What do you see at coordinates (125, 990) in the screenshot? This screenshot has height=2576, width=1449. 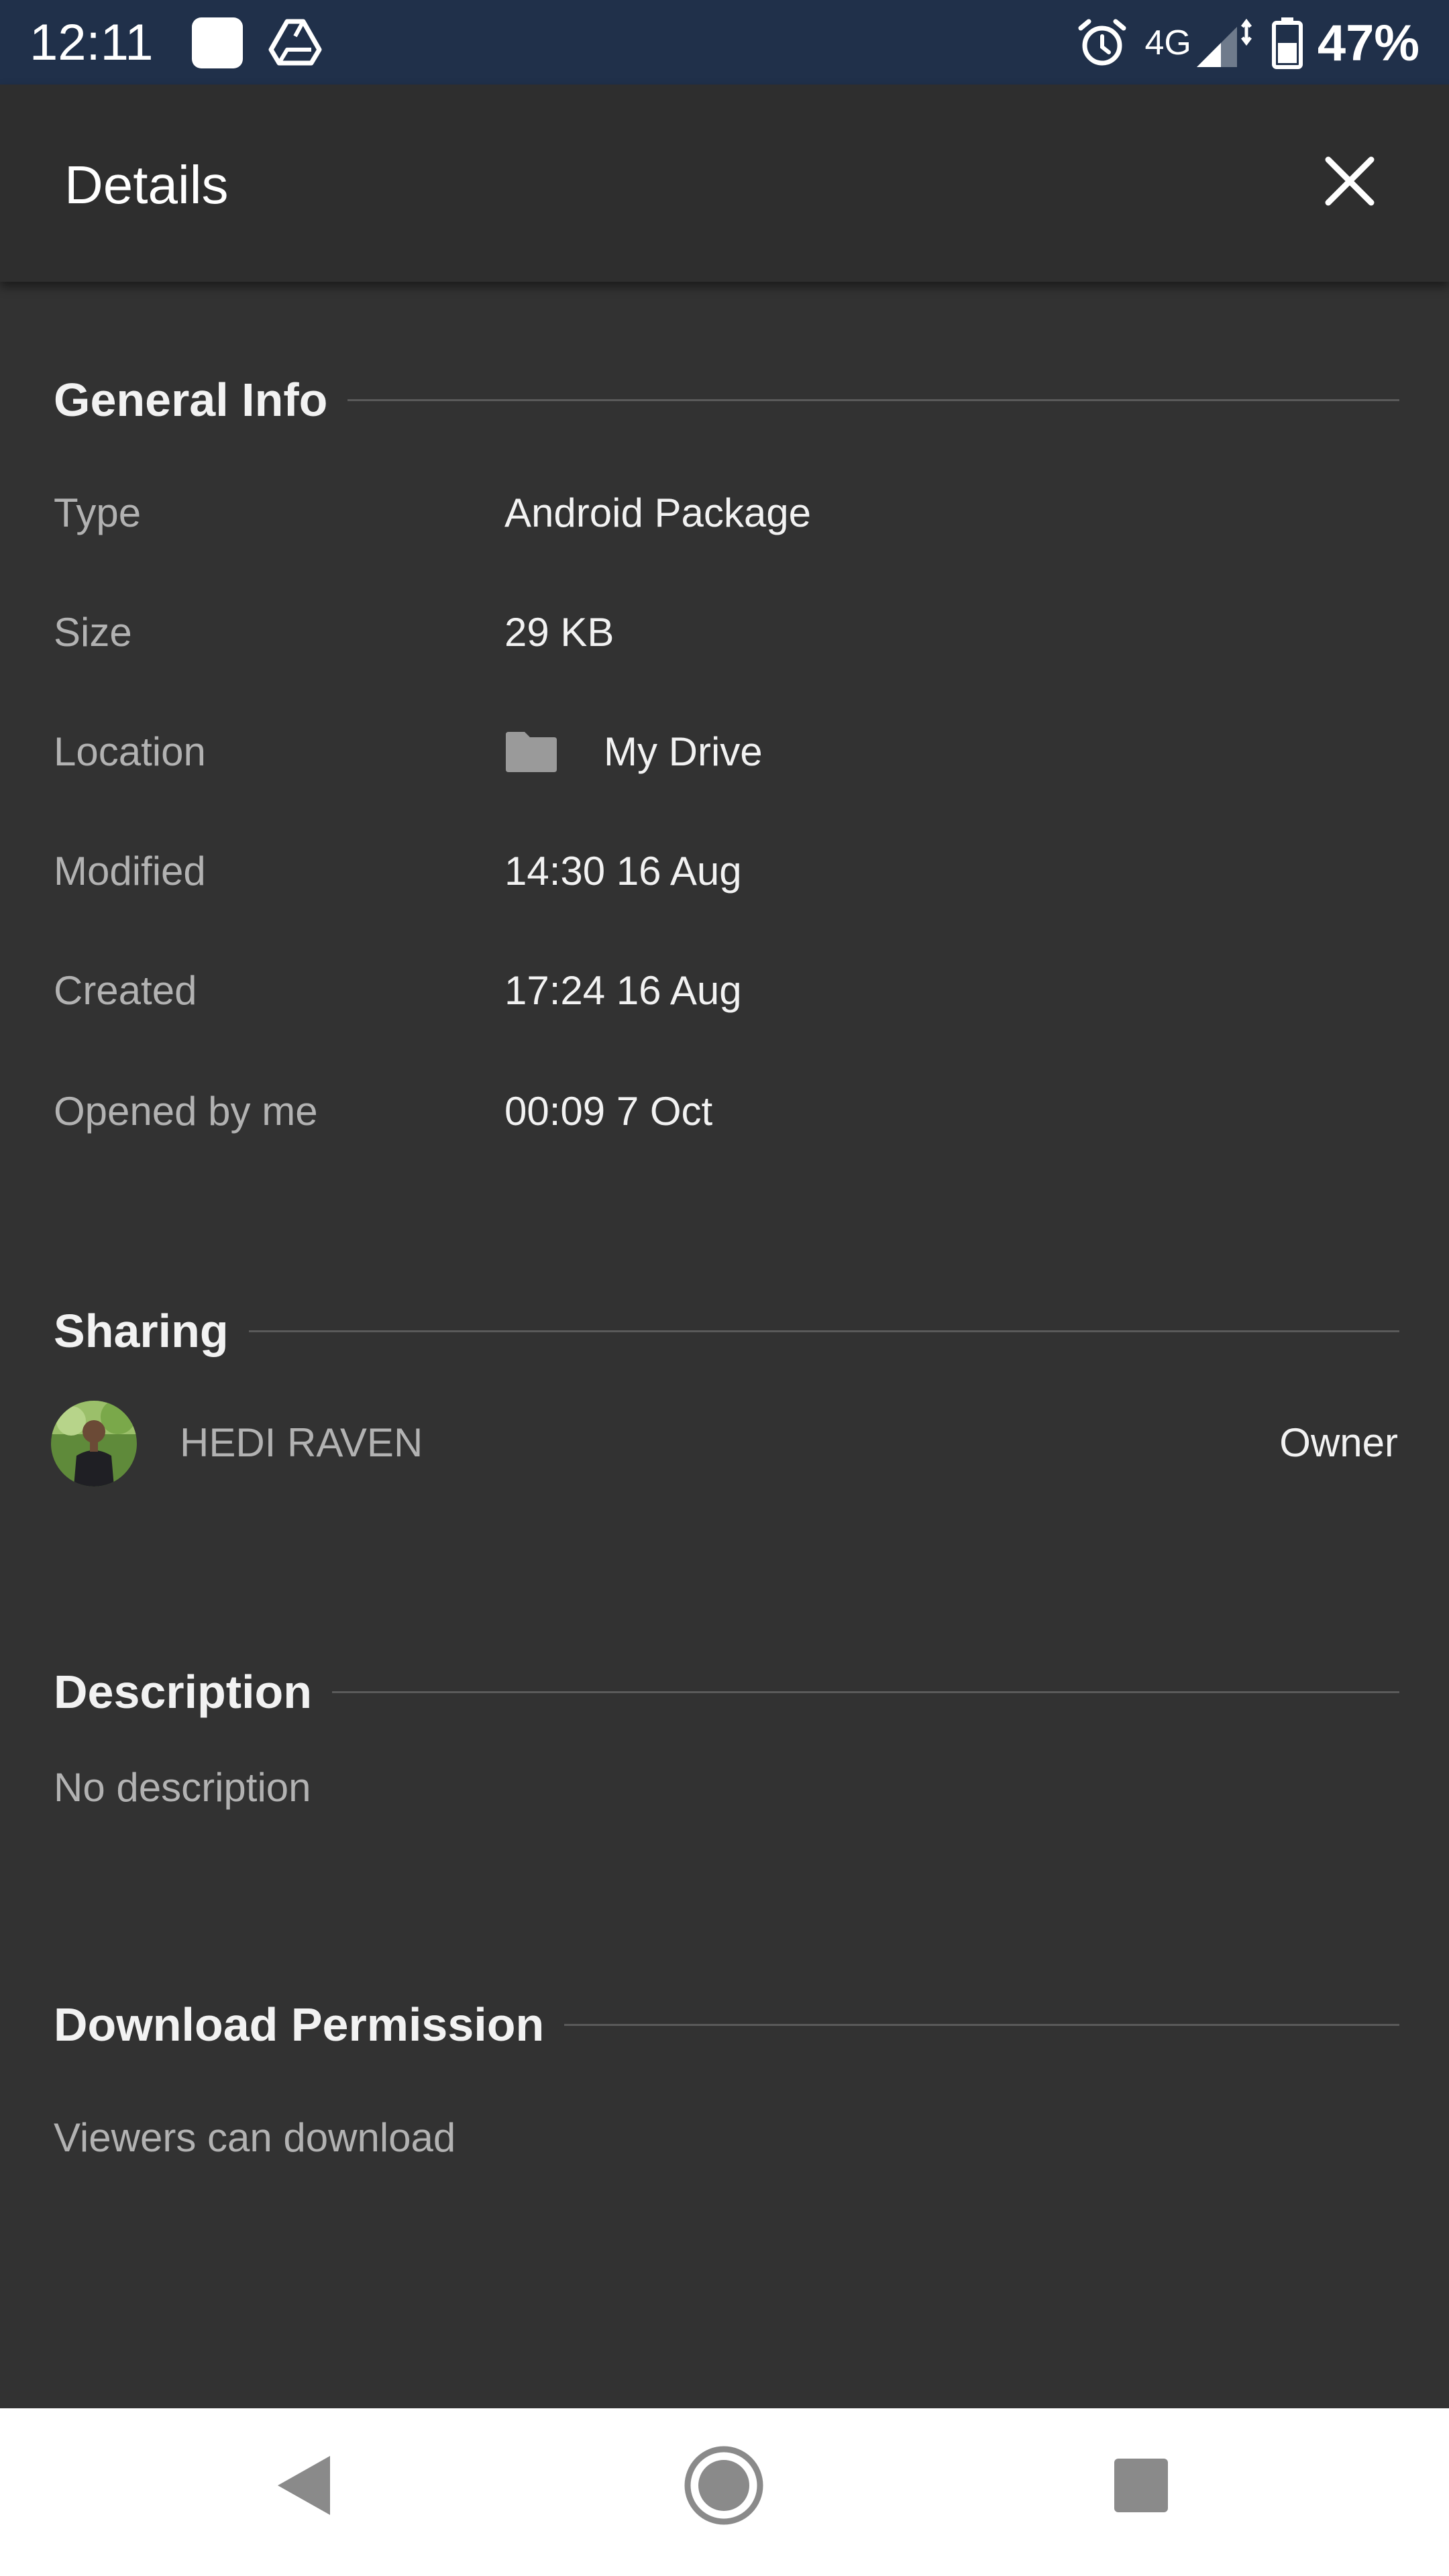 I see `created-label: Created` at bounding box center [125, 990].